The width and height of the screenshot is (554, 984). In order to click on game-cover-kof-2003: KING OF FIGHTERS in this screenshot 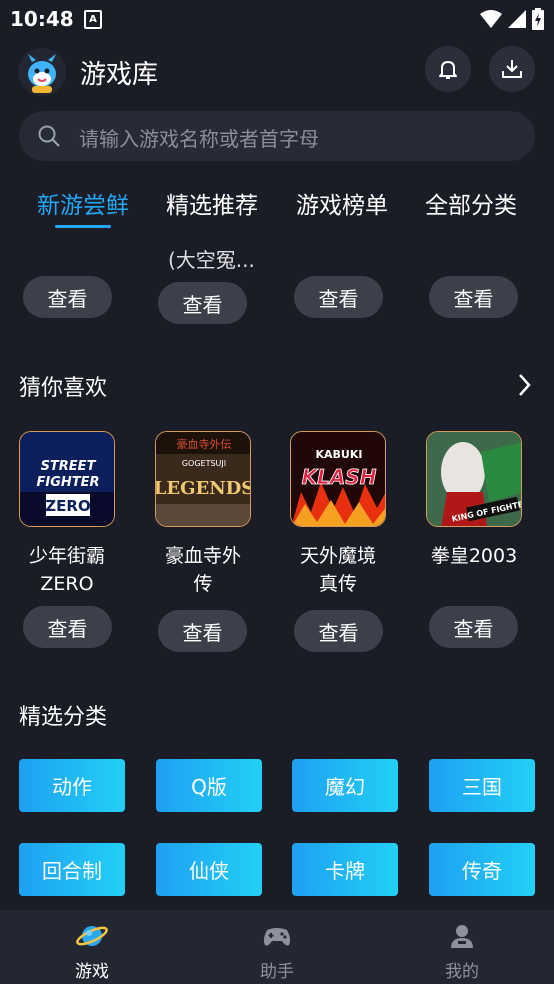, I will do `click(474, 479)`.